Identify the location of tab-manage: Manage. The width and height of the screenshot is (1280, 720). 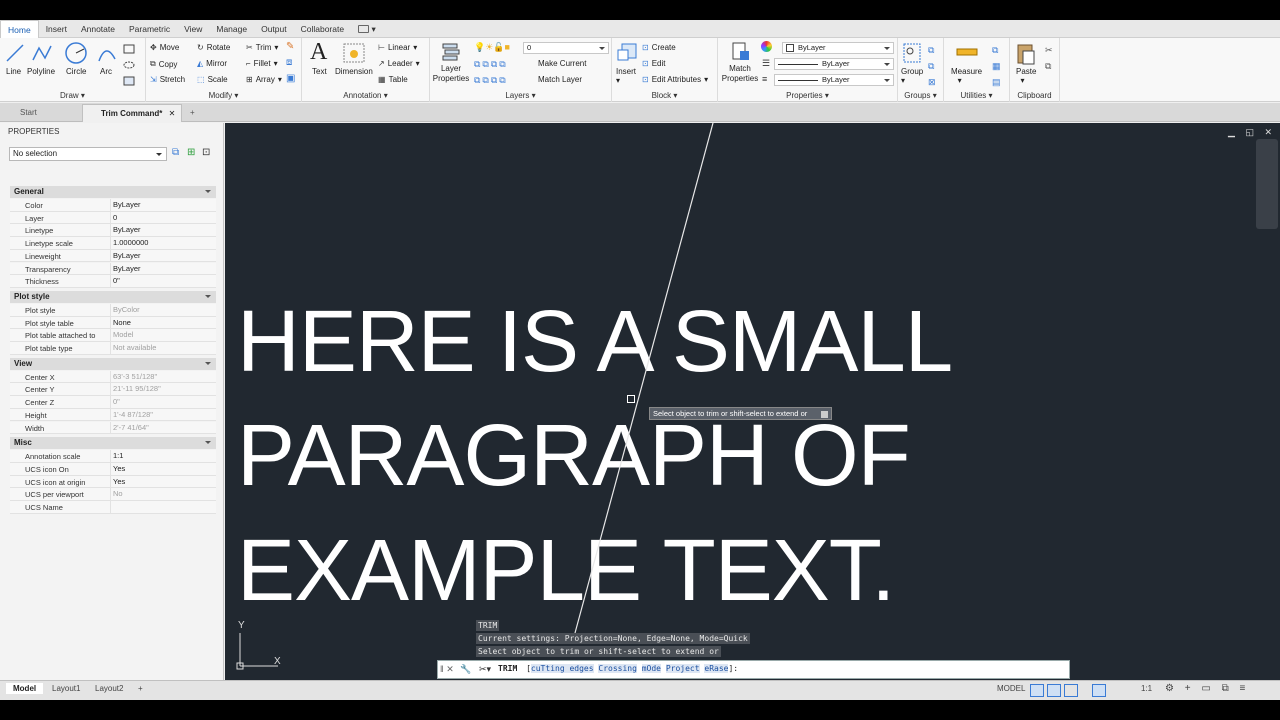
(231, 29).